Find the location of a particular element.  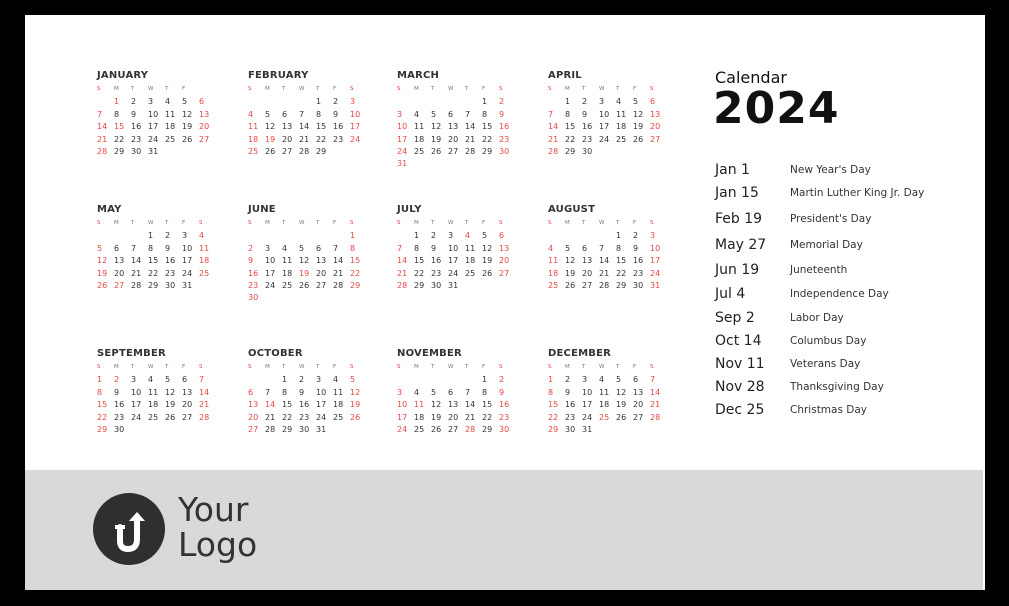

day-cell: 9 is located at coordinates (434, 248).